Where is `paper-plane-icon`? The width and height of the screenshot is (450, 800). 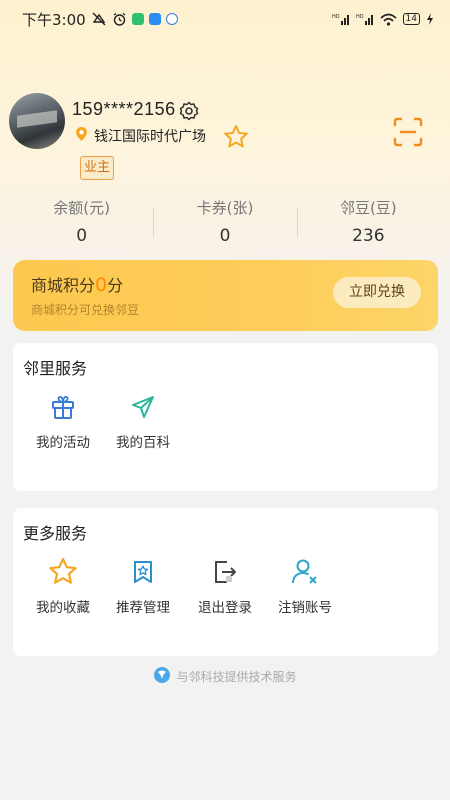 paper-plane-icon is located at coordinates (143, 407).